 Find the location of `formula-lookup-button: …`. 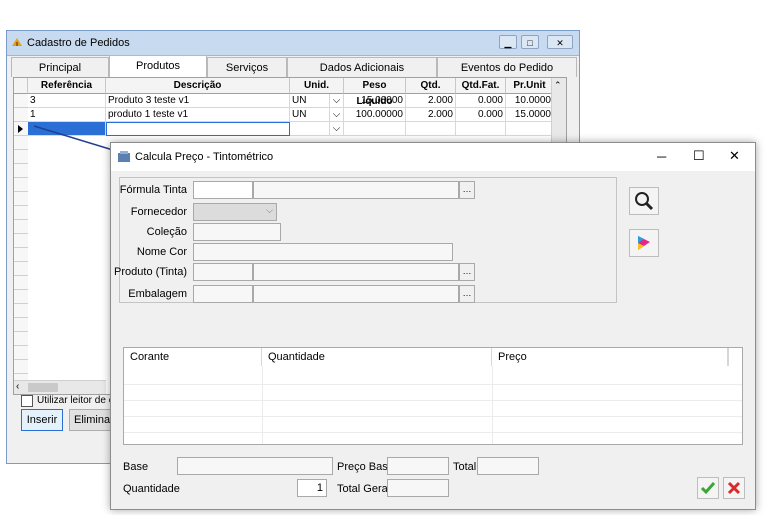

formula-lookup-button: … is located at coordinates (467, 190).